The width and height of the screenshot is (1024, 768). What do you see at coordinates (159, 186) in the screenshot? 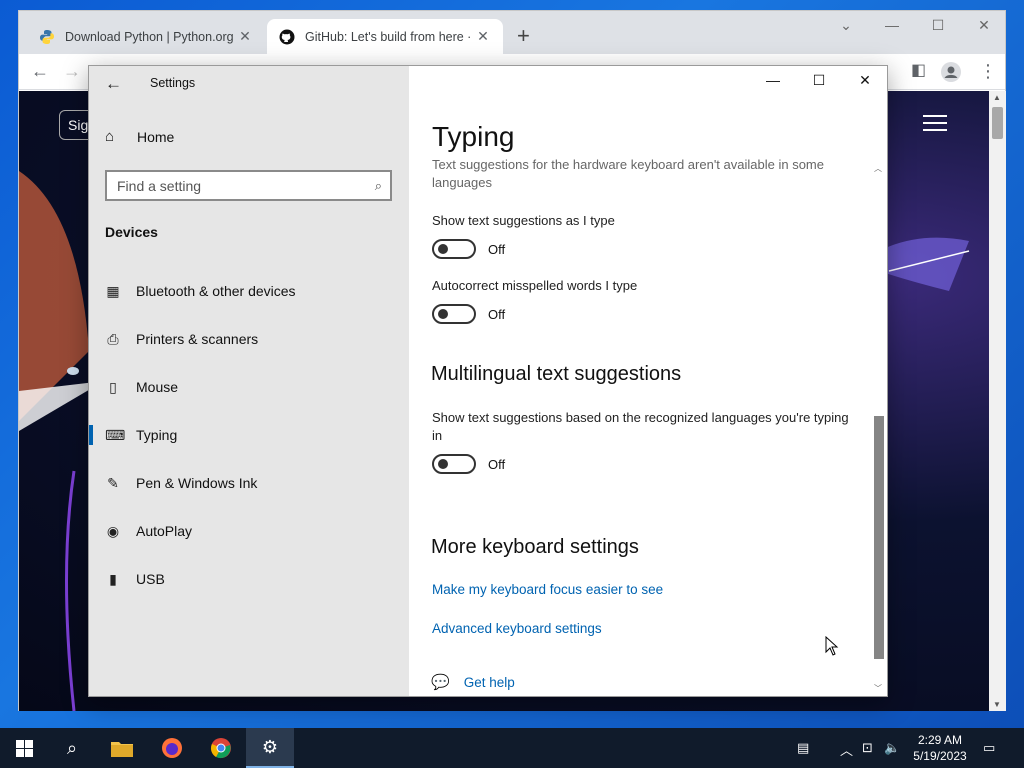
I see `search-placeholder: Find a setting` at bounding box center [159, 186].